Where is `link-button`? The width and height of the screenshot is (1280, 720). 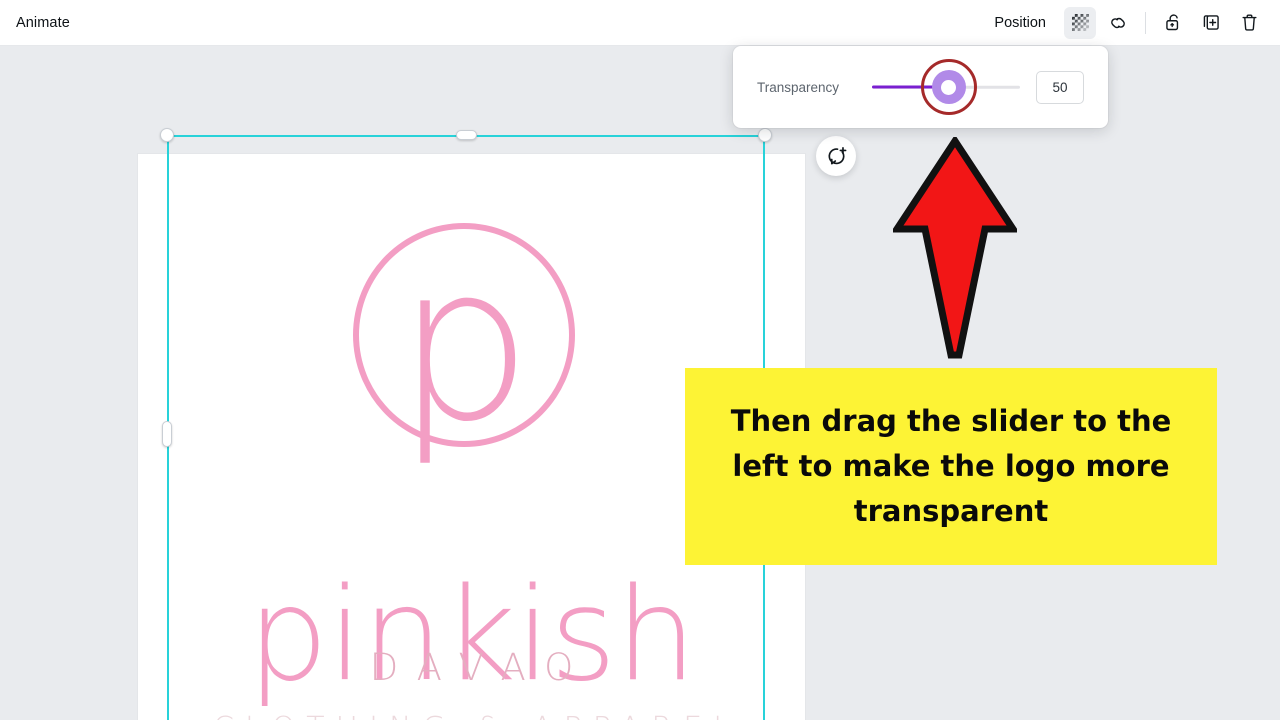 link-button is located at coordinates (1118, 23).